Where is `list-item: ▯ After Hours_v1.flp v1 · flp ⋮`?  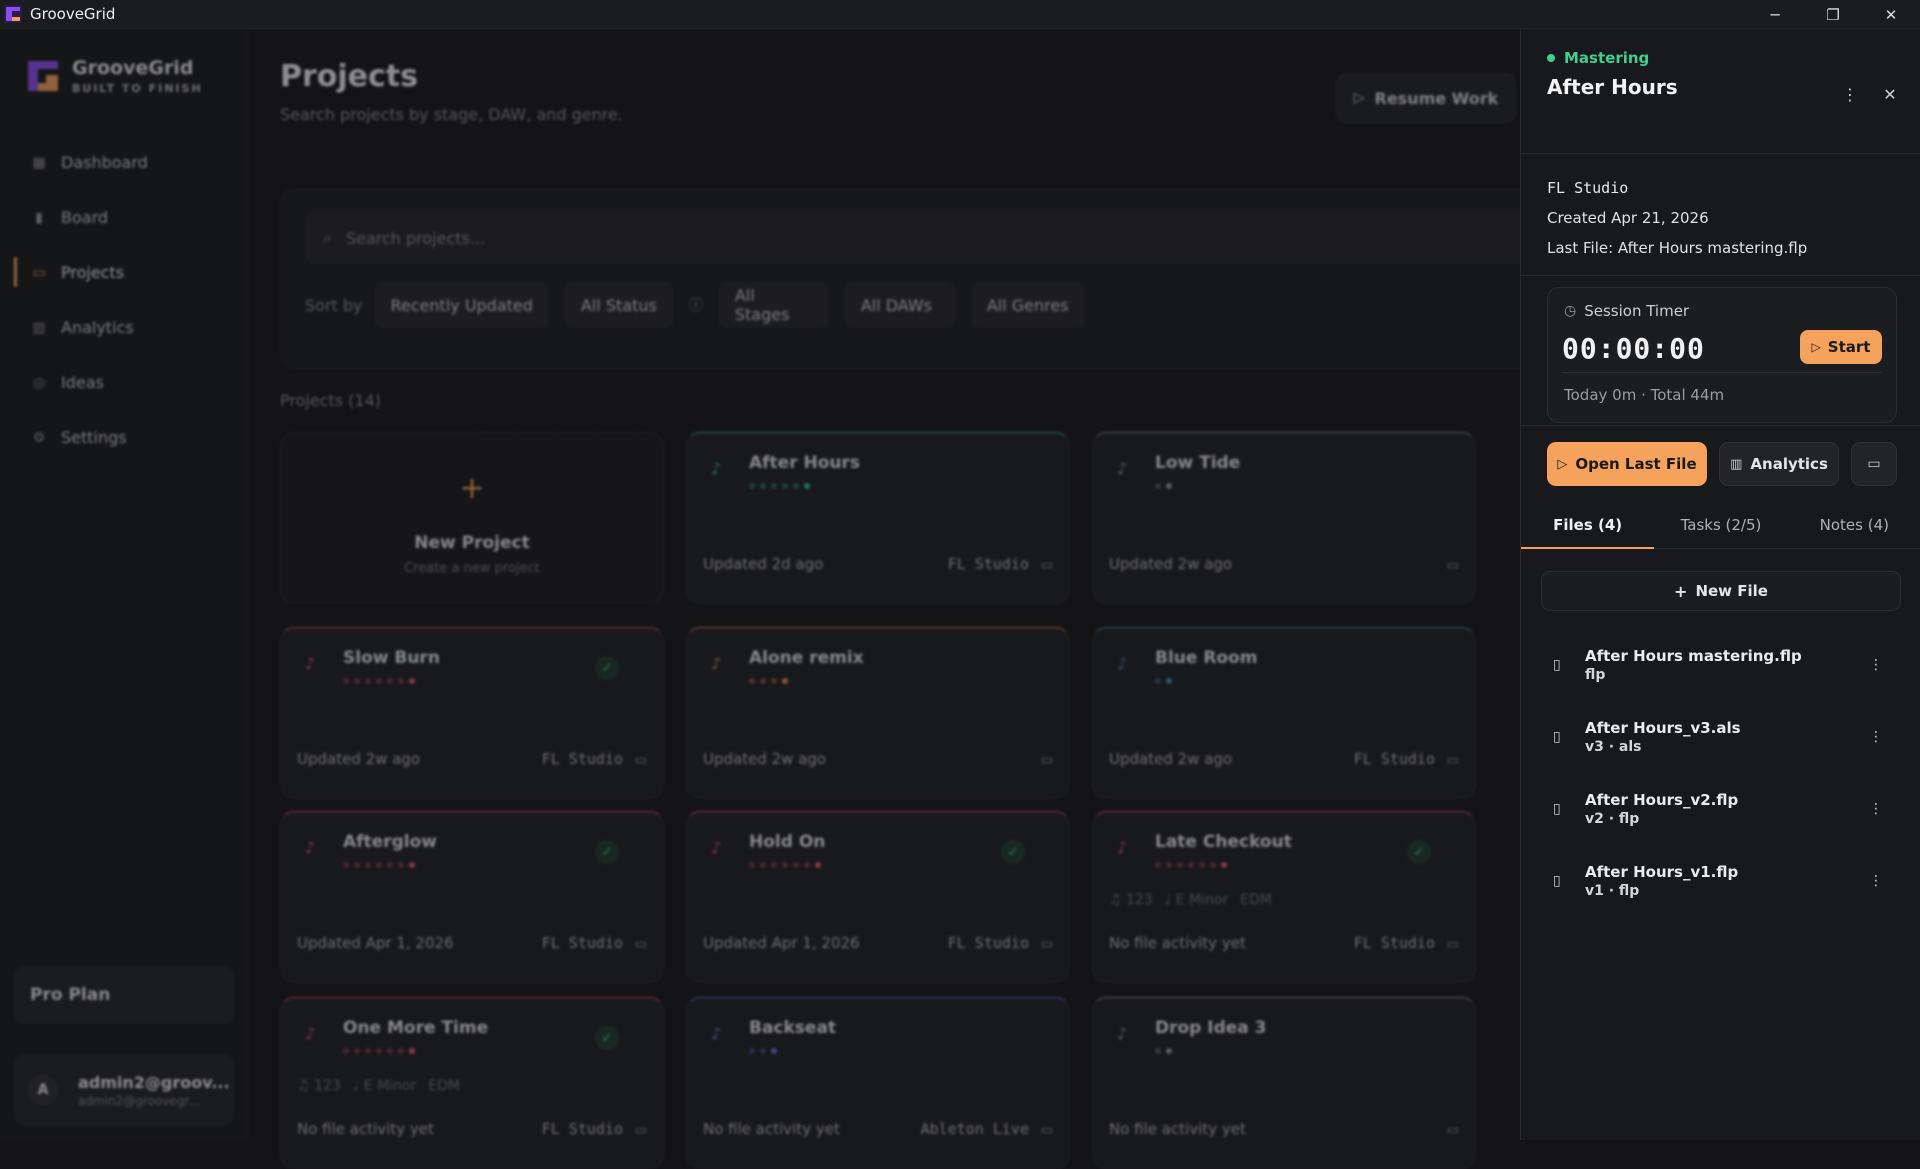 list-item: ▯ After Hours_v1.flp v1 · flp ⋮ is located at coordinates (1721, 881).